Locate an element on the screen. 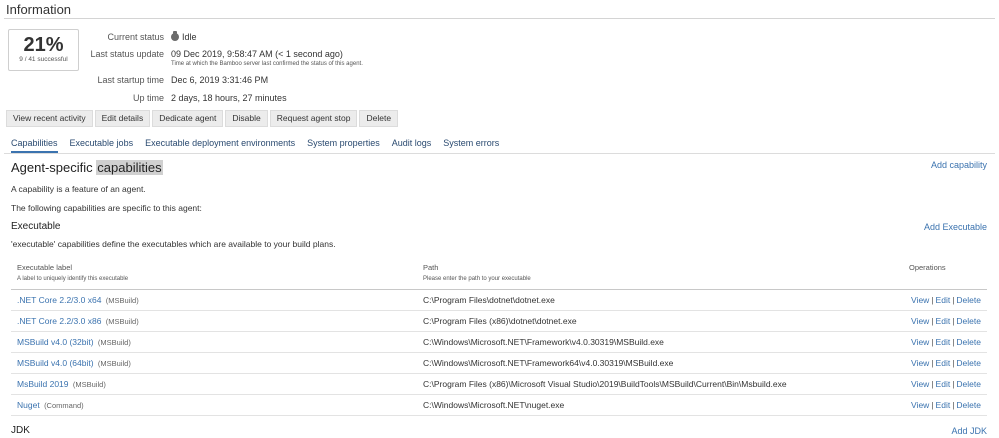  executable-label-link: Nuget is located at coordinates (28, 405).